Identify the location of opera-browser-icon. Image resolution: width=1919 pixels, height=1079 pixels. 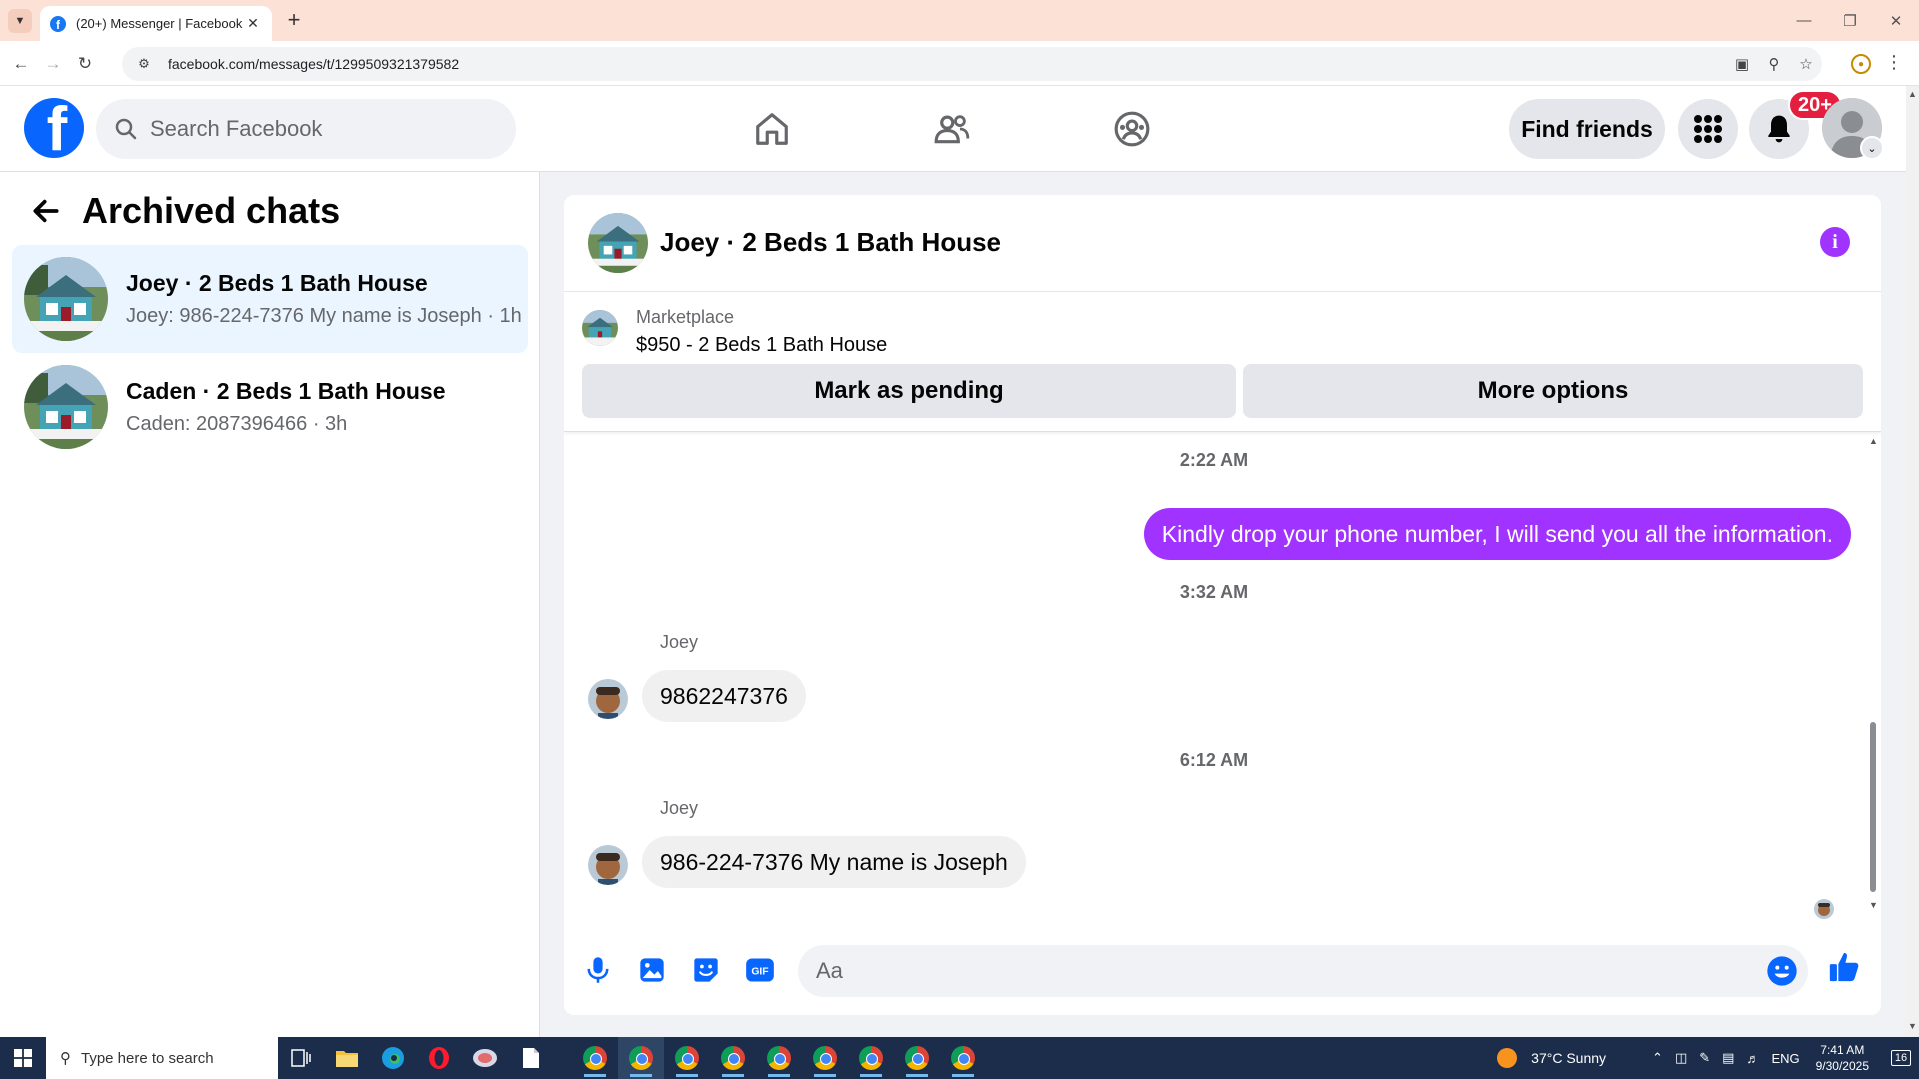
(439, 1058).